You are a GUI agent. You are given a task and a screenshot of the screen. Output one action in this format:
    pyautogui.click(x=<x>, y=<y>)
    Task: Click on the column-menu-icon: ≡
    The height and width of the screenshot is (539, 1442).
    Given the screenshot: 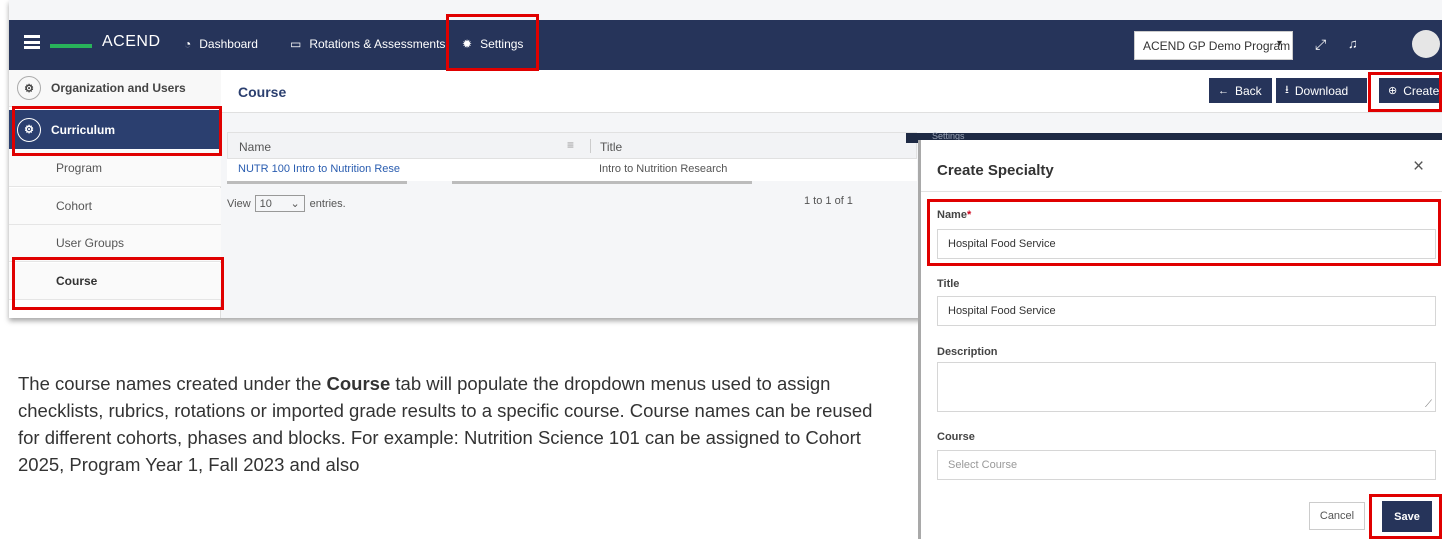 What is the action you would take?
    pyautogui.click(x=570, y=145)
    